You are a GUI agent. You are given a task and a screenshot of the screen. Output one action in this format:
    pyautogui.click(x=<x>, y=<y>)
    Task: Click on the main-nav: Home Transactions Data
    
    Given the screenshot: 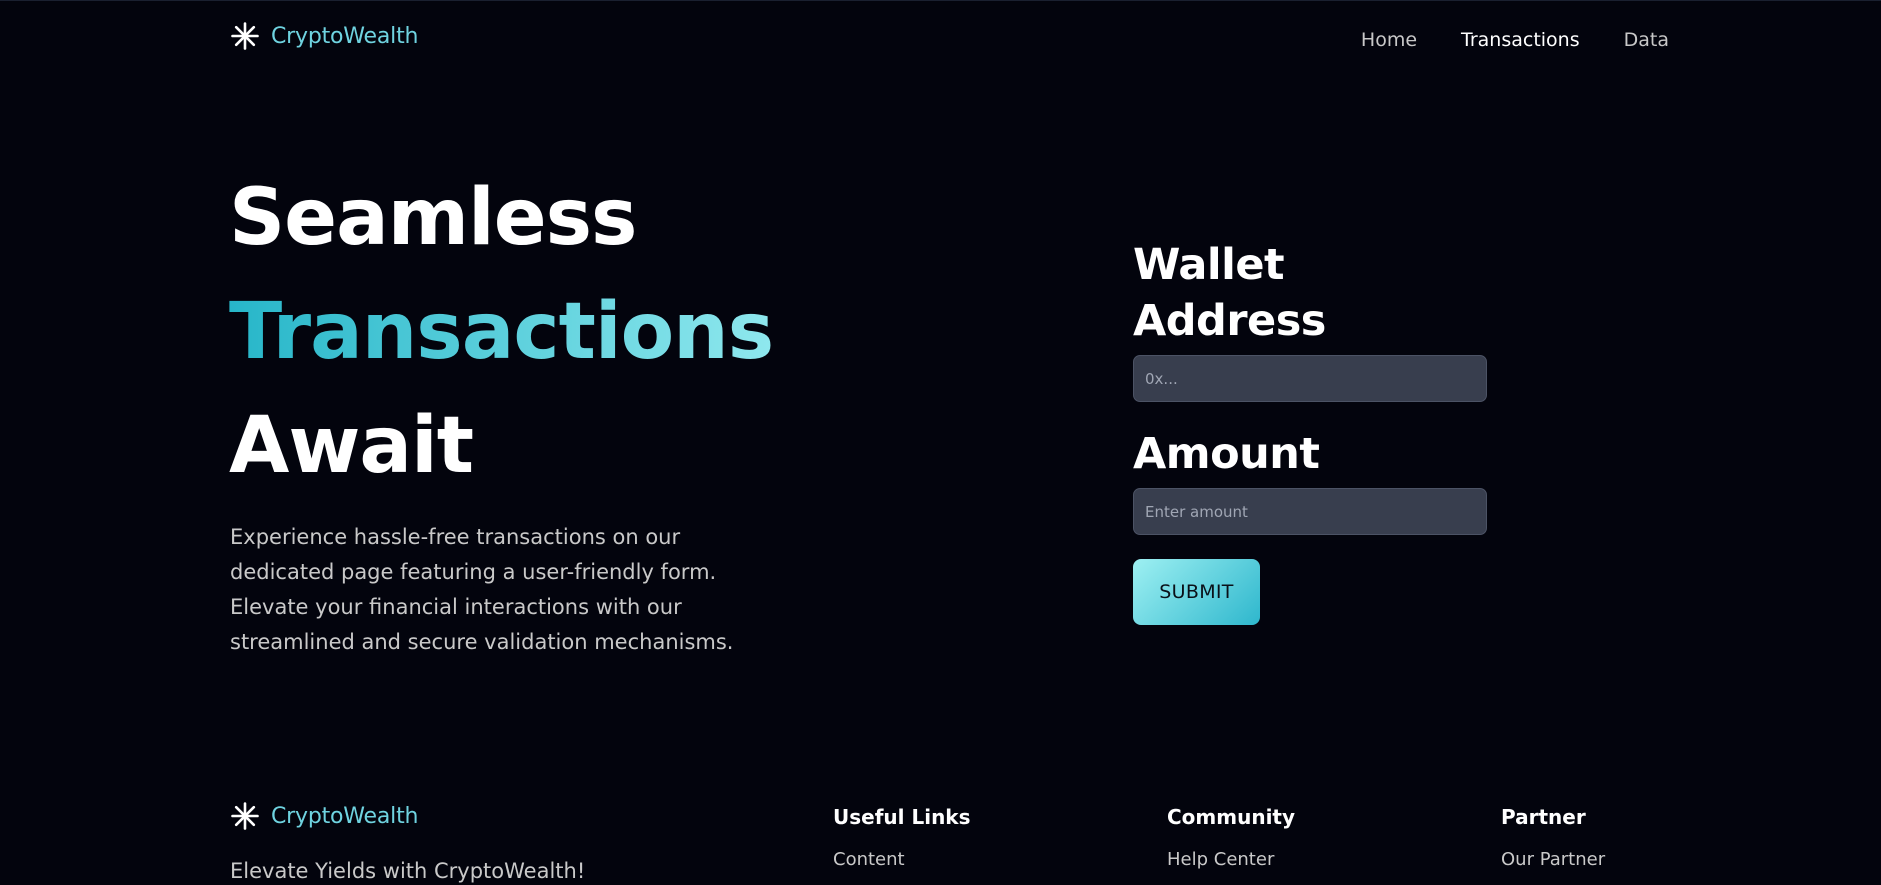 What is the action you would take?
    pyautogui.click(x=1515, y=40)
    